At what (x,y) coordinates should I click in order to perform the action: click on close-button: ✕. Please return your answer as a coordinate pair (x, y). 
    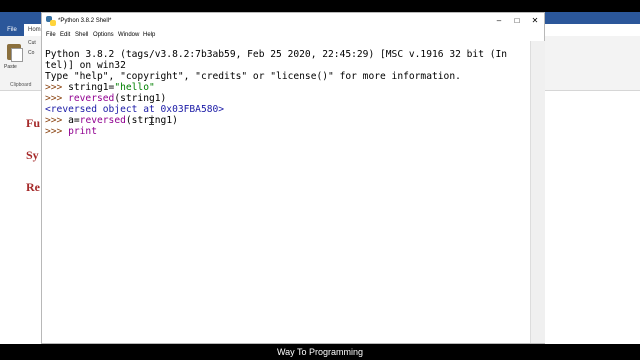
    Looking at the image, I should click on (535, 21).